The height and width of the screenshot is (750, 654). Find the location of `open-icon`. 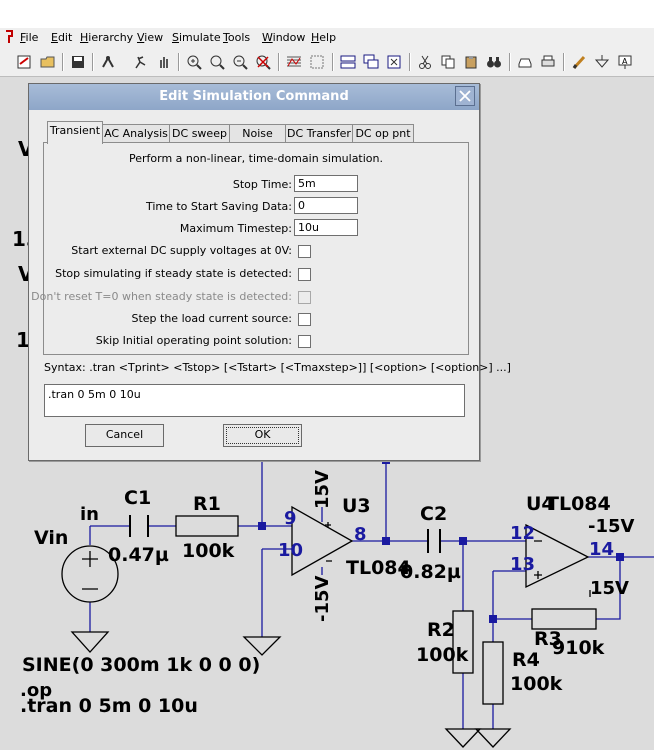

open-icon is located at coordinates (48, 62).